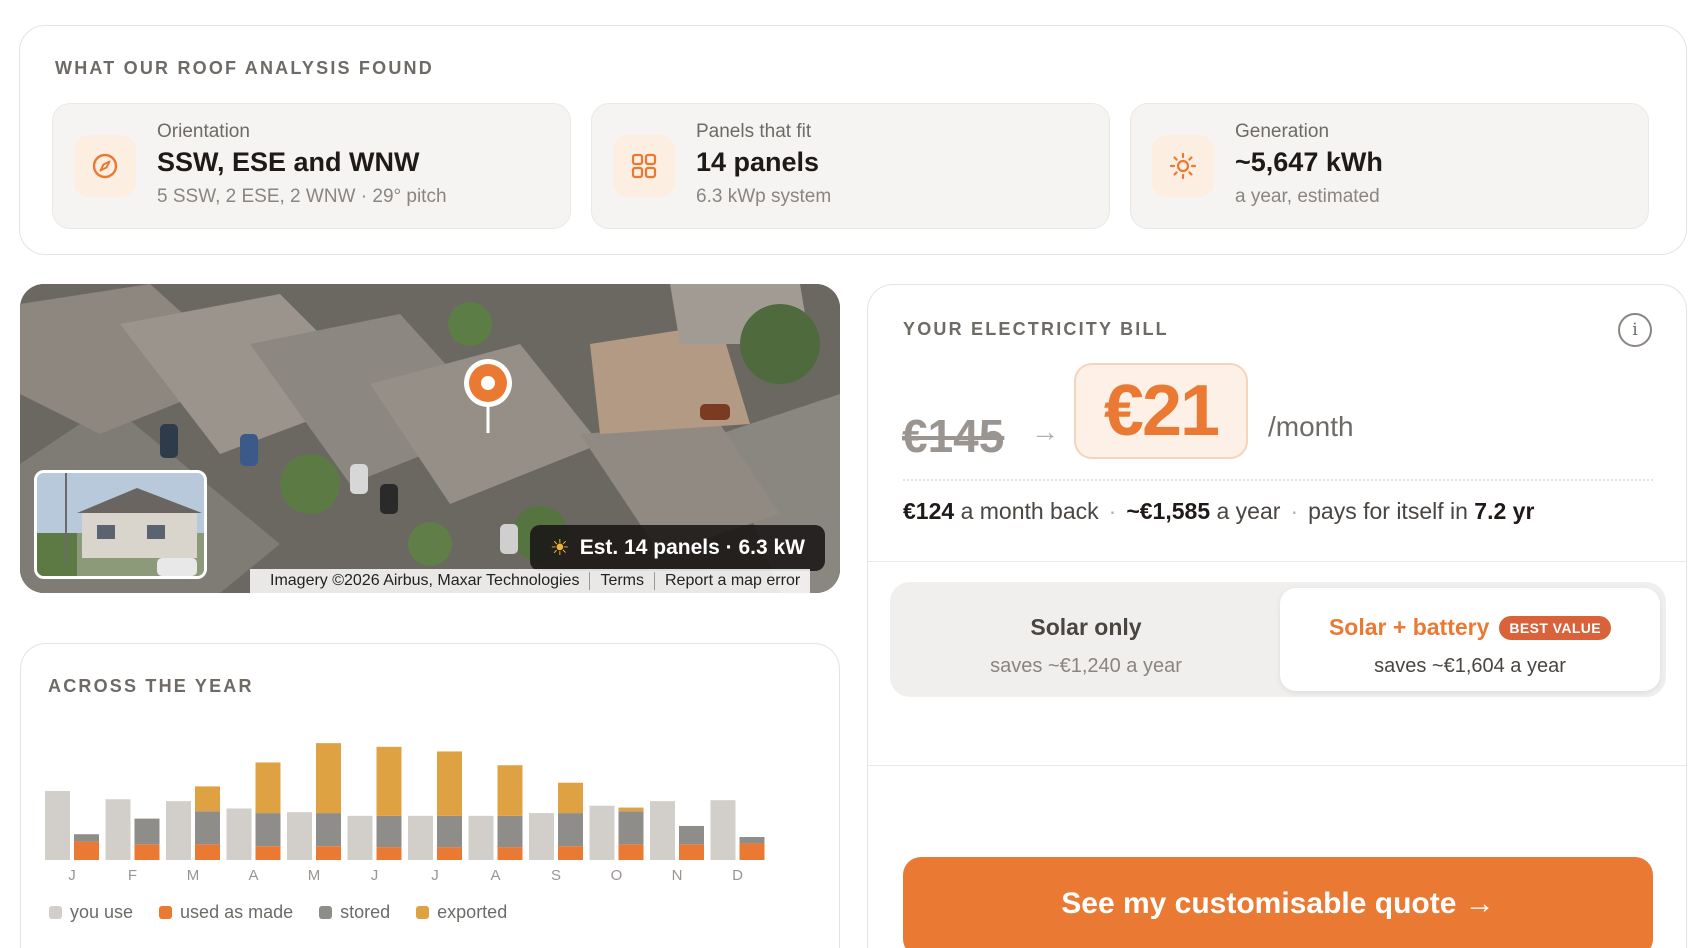 This screenshot has width=1700, height=948. What do you see at coordinates (758, 162) in the screenshot?
I see `panels-value: 14 panels` at bounding box center [758, 162].